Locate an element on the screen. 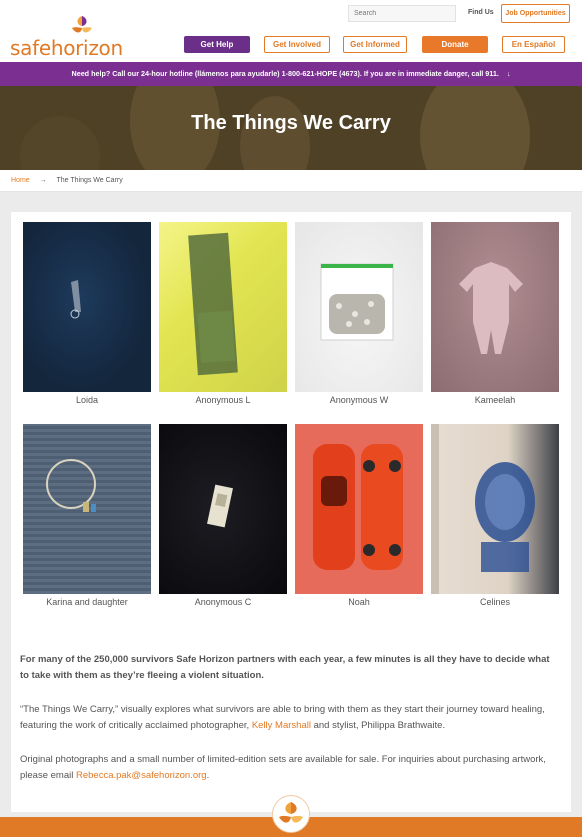 The image size is (582, 837). photo-caption: Anonymous L is located at coordinates (223, 400).